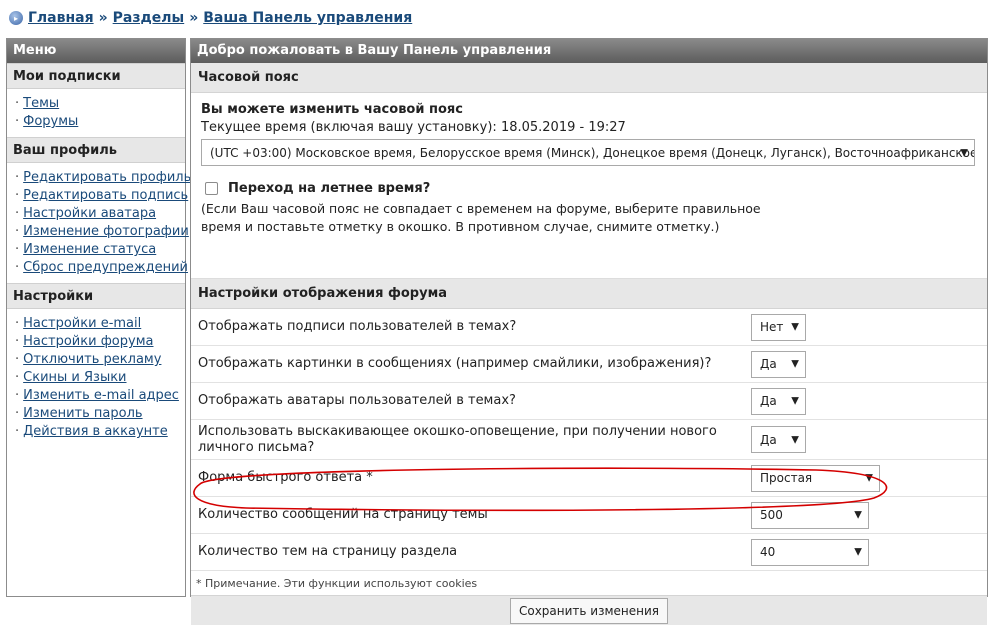 This screenshot has width=992, height=625. What do you see at coordinates (100, 122) in the screenshot?
I see `sidebar-item-forums: · Форумы` at bounding box center [100, 122].